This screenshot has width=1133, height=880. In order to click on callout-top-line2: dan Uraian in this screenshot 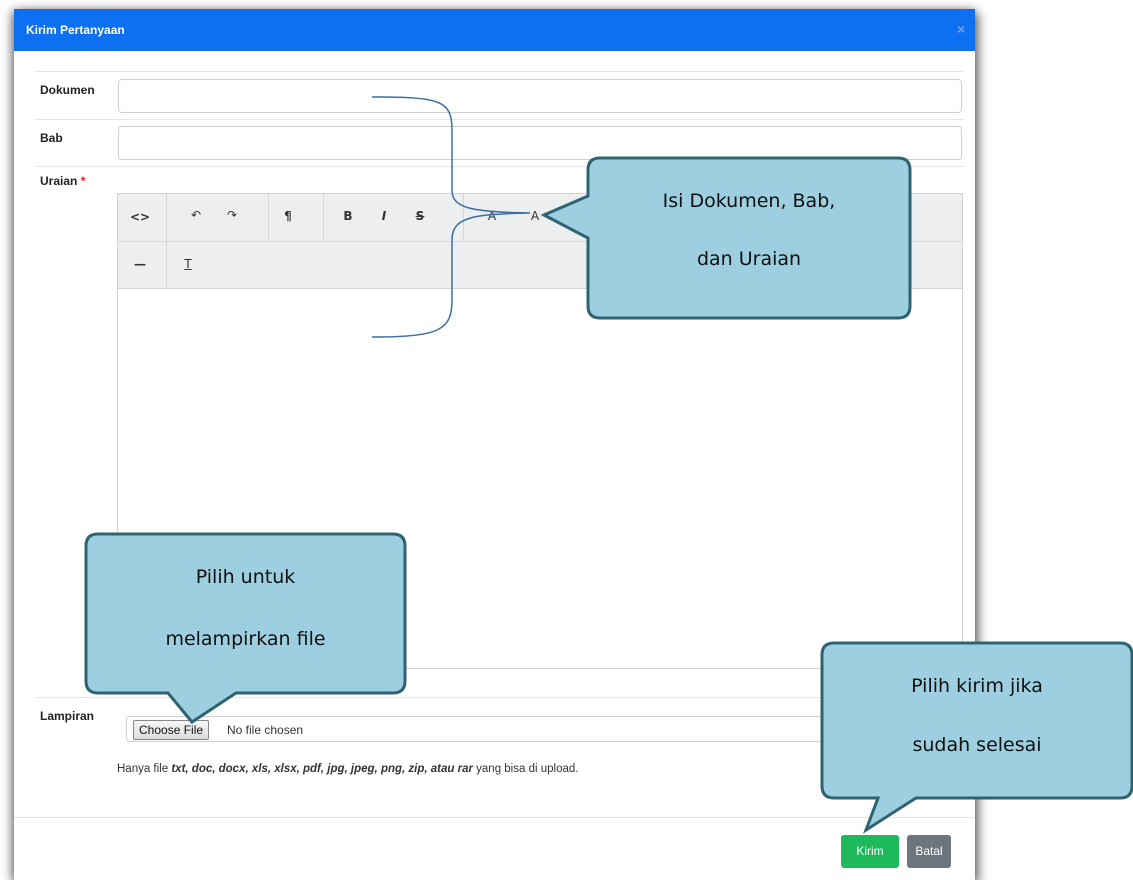, I will do `click(749, 259)`.